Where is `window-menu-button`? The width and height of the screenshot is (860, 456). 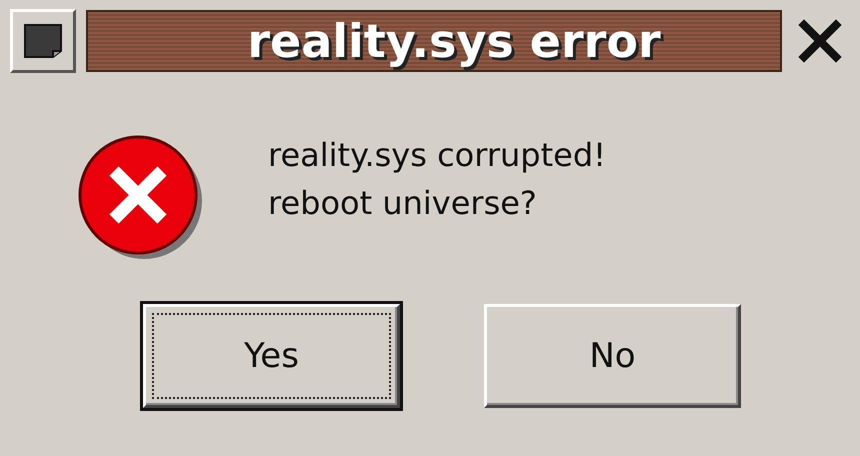 window-menu-button is located at coordinates (43, 41).